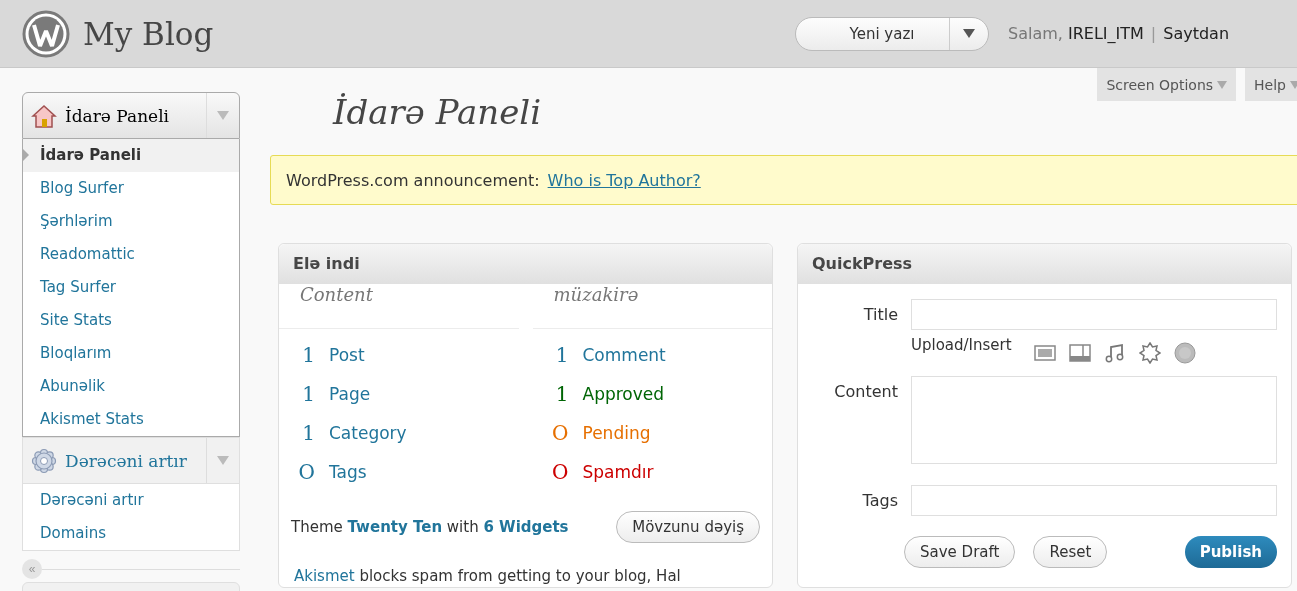  I want to click on page-title: İdarə Paneli, so click(436, 112).